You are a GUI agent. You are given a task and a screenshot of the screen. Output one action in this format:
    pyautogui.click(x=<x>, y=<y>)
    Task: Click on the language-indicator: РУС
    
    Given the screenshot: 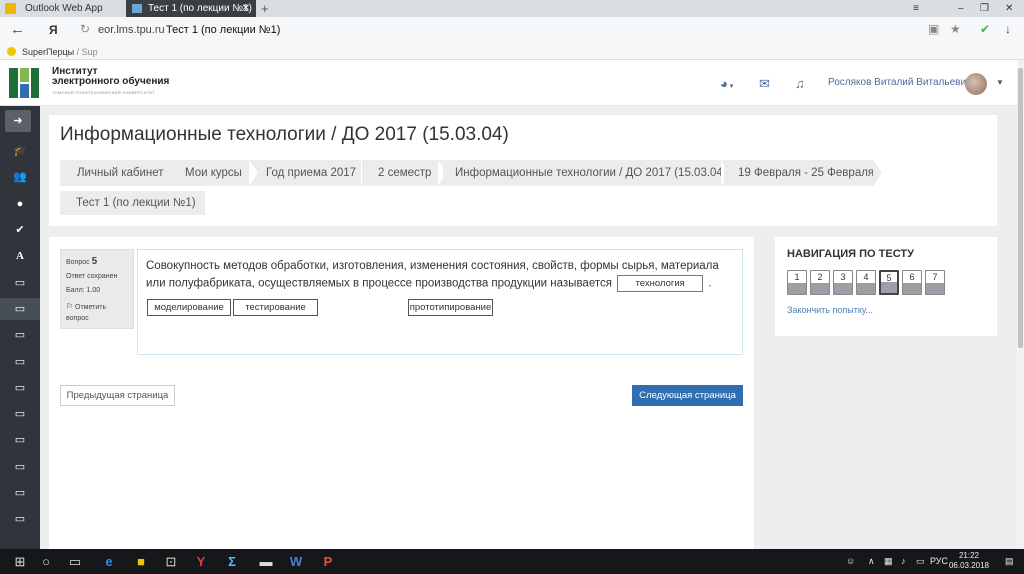 What is the action you would take?
    pyautogui.click(x=939, y=561)
    